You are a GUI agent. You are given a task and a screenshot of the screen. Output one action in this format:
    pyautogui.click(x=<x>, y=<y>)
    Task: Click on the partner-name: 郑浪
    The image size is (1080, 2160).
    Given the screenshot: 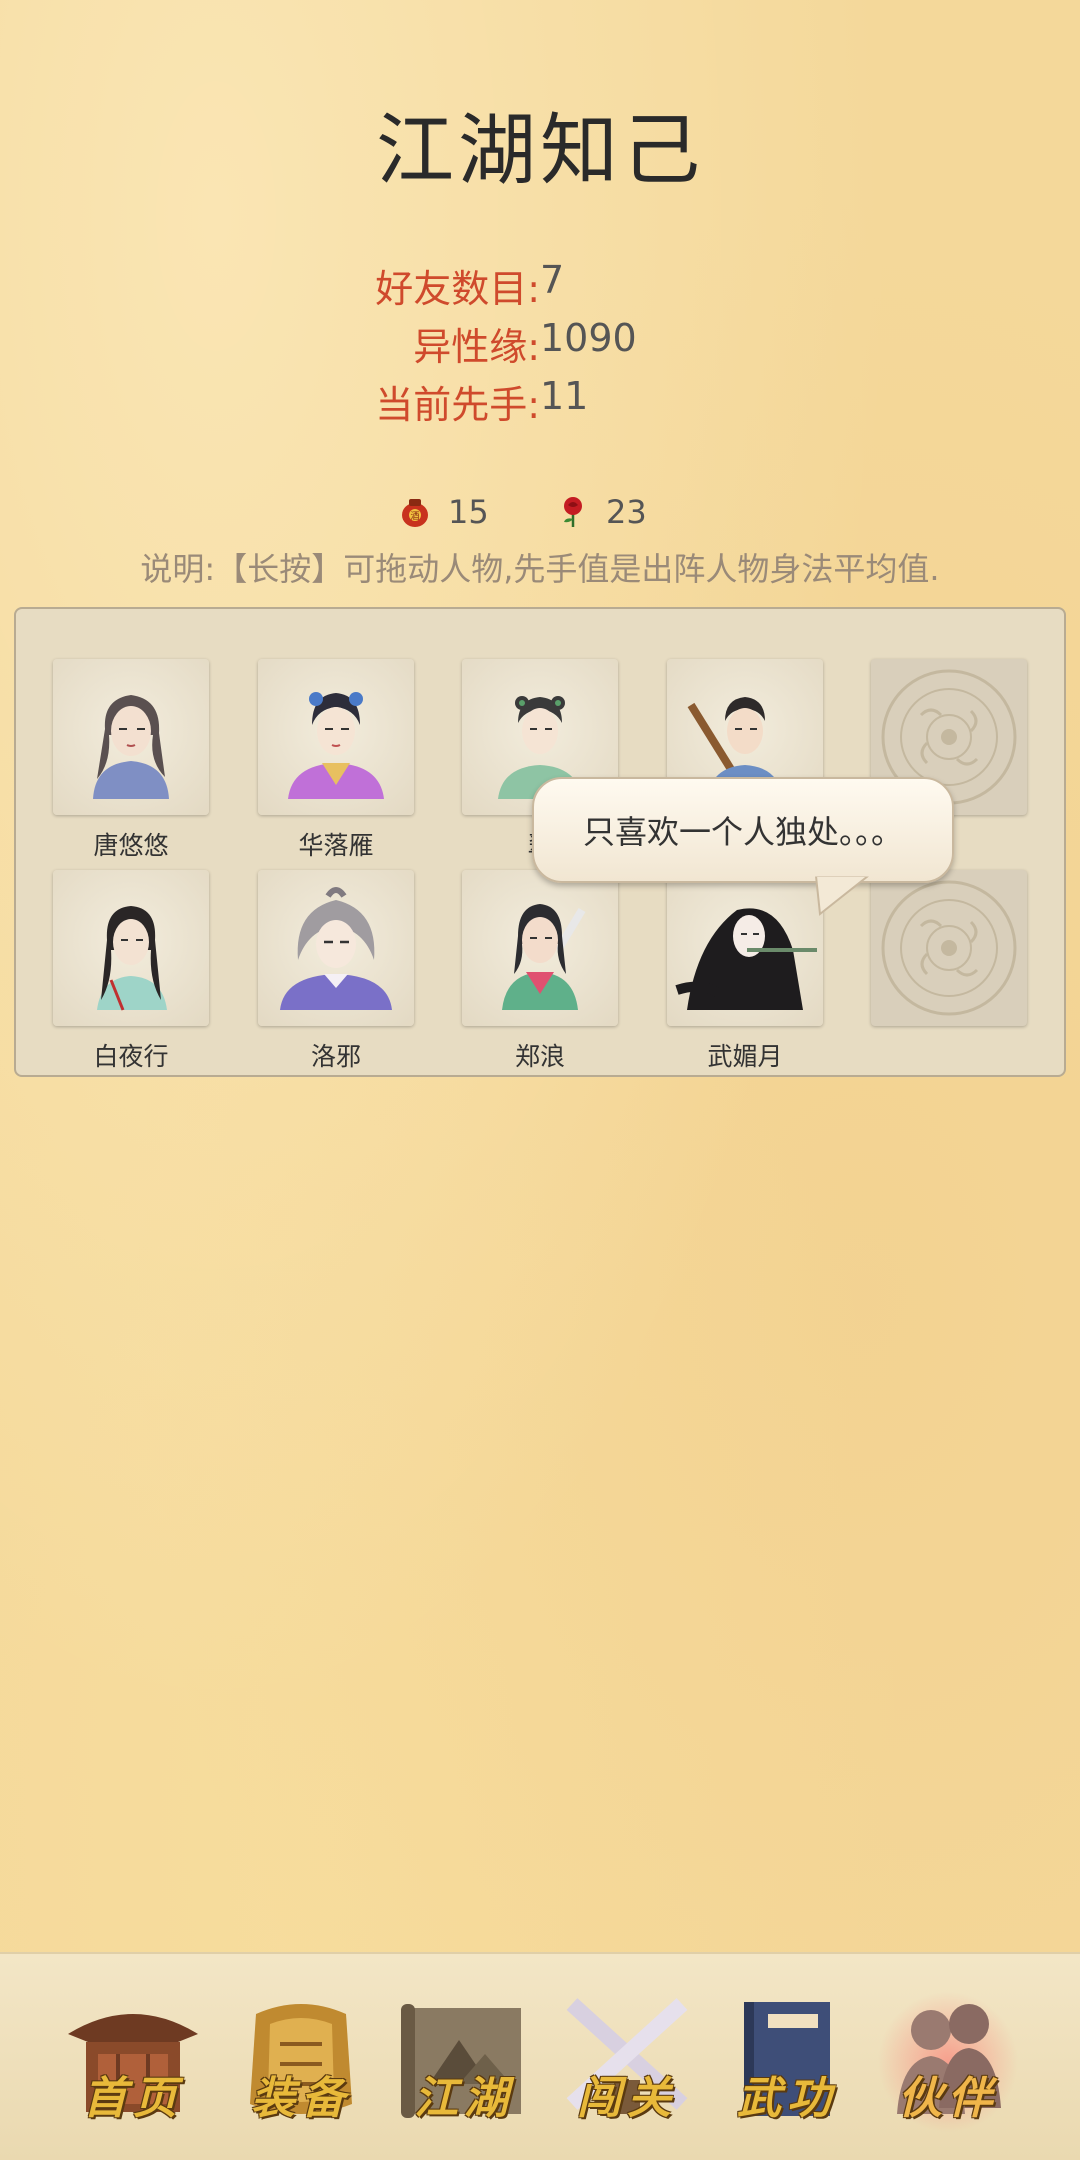 What is the action you would take?
    pyautogui.click(x=539, y=1056)
    